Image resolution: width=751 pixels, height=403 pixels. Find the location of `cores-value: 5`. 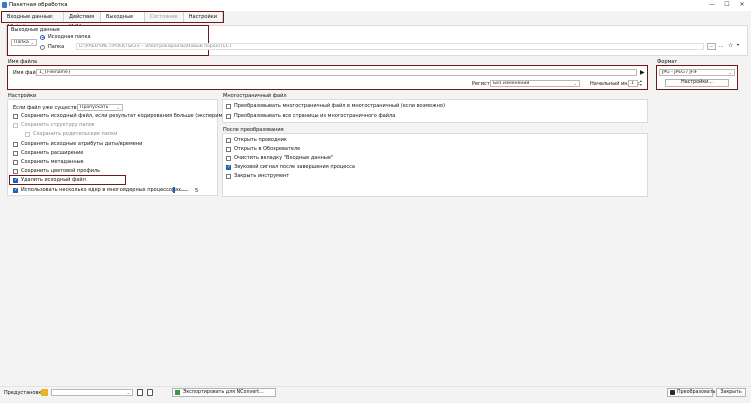

cores-value: 5 is located at coordinates (197, 191).